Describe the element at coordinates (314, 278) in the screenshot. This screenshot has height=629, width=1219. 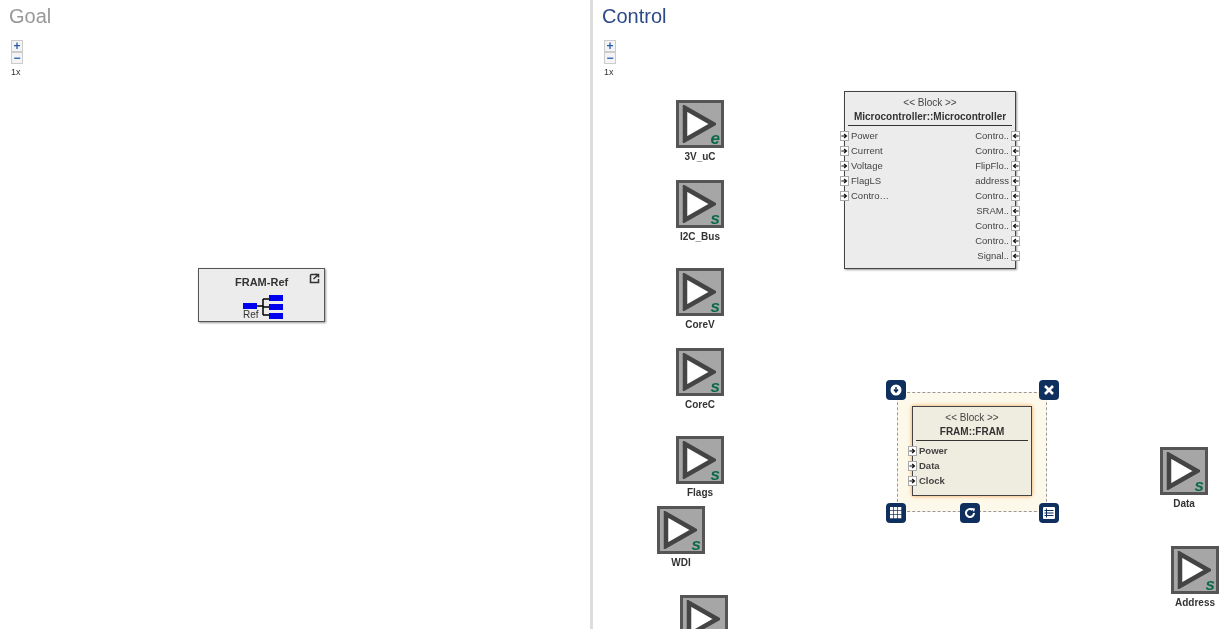
I see `export-icon` at that location.